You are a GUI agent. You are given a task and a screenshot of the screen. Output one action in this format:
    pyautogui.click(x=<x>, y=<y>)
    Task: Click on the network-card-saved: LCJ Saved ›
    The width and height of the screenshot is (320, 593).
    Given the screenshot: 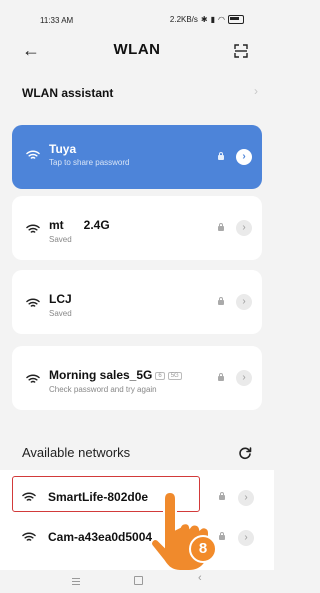 What is the action you would take?
    pyautogui.click(x=137, y=302)
    